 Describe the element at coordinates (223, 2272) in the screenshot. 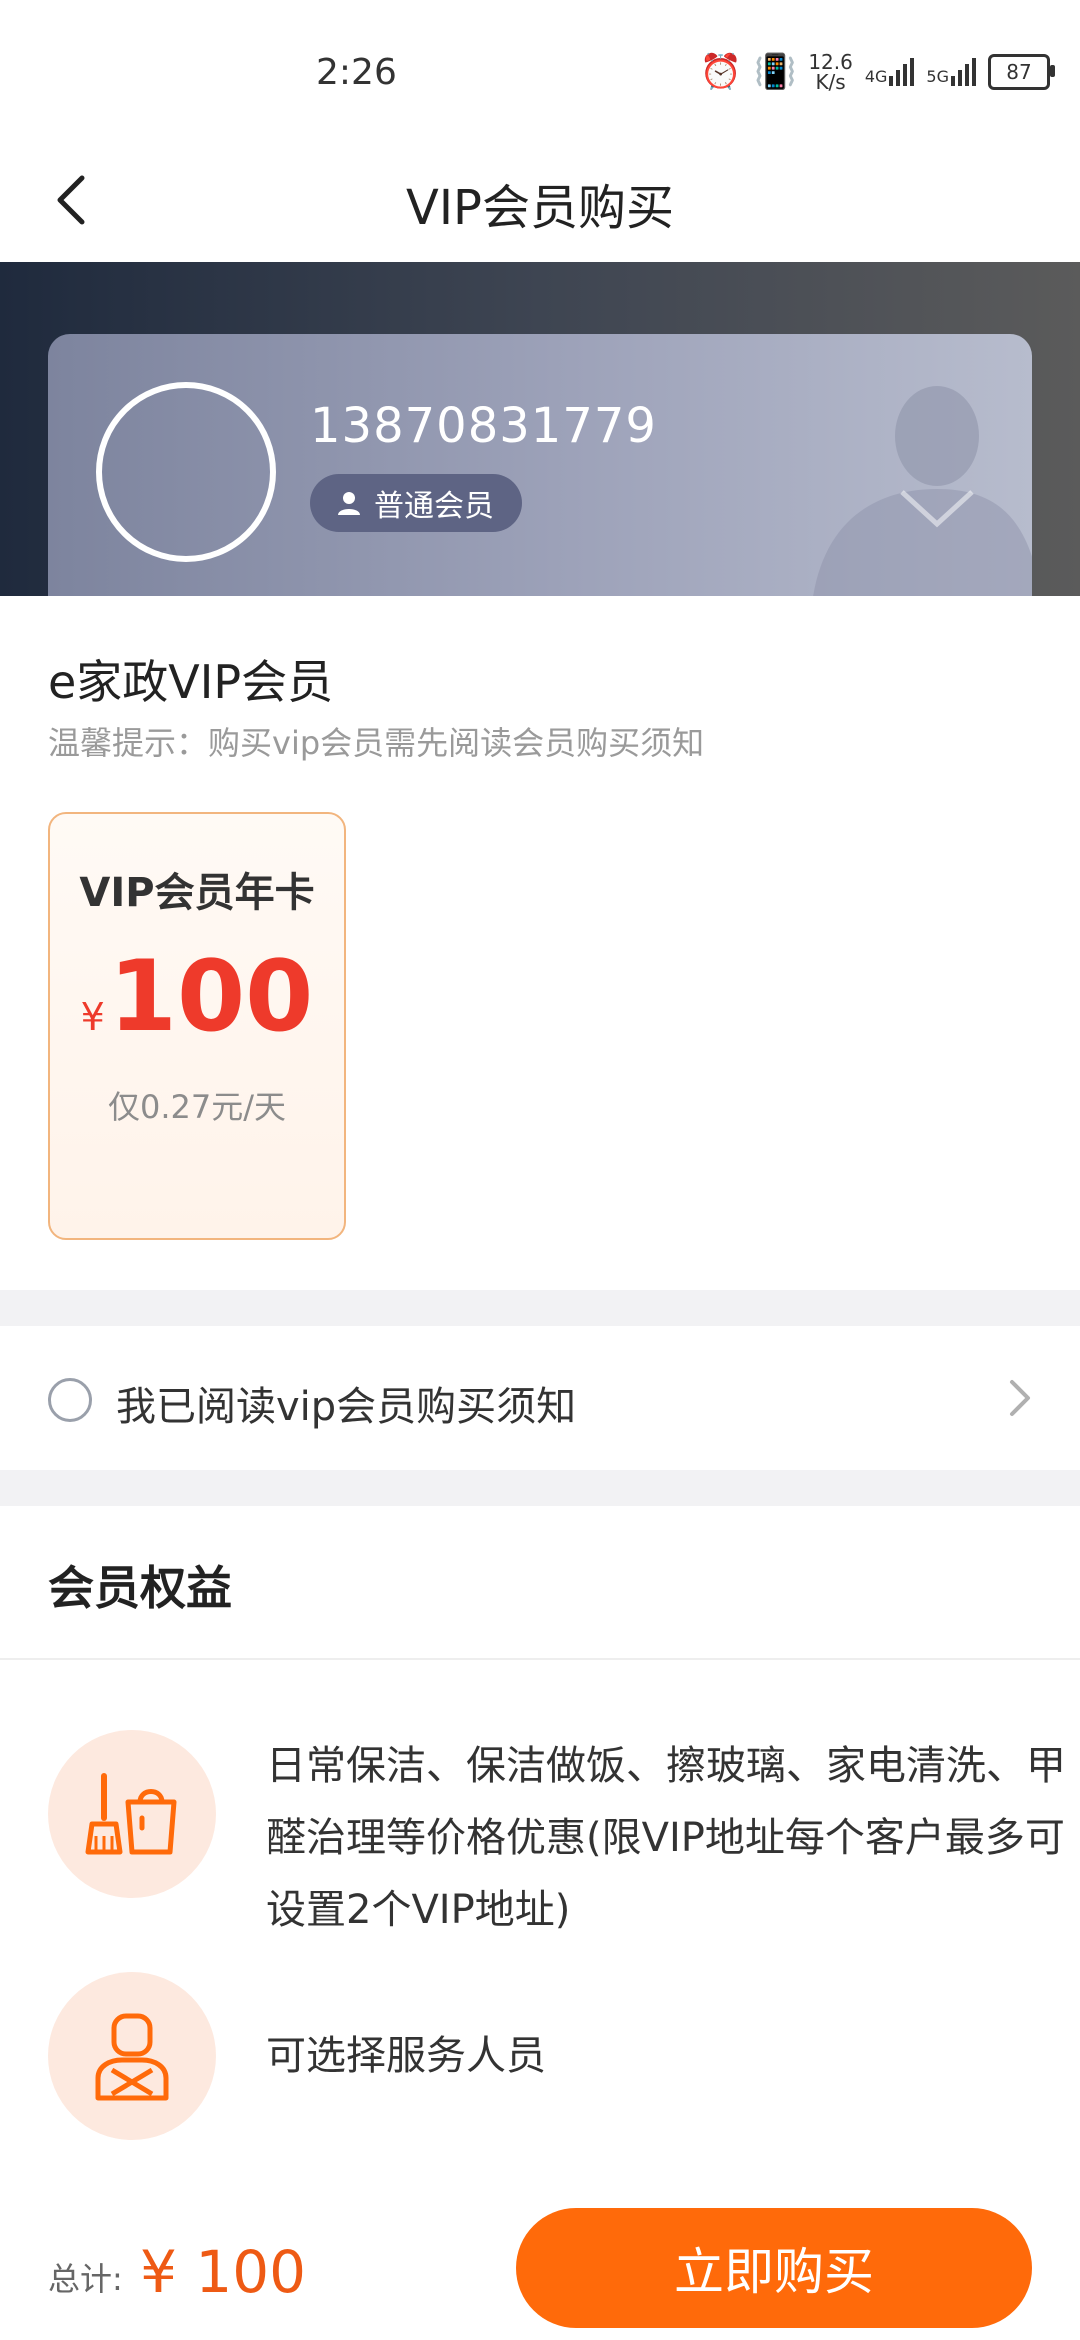

I see `total-amount: ¥ 100` at that location.